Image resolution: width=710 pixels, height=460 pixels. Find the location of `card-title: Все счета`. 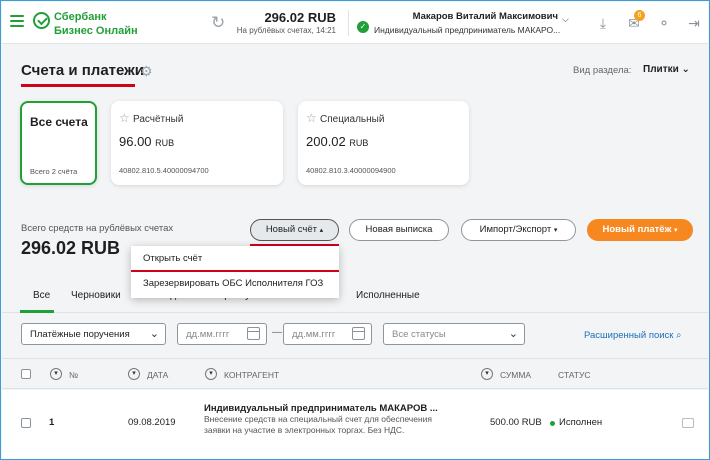

card-title: Все счета is located at coordinates (59, 122).